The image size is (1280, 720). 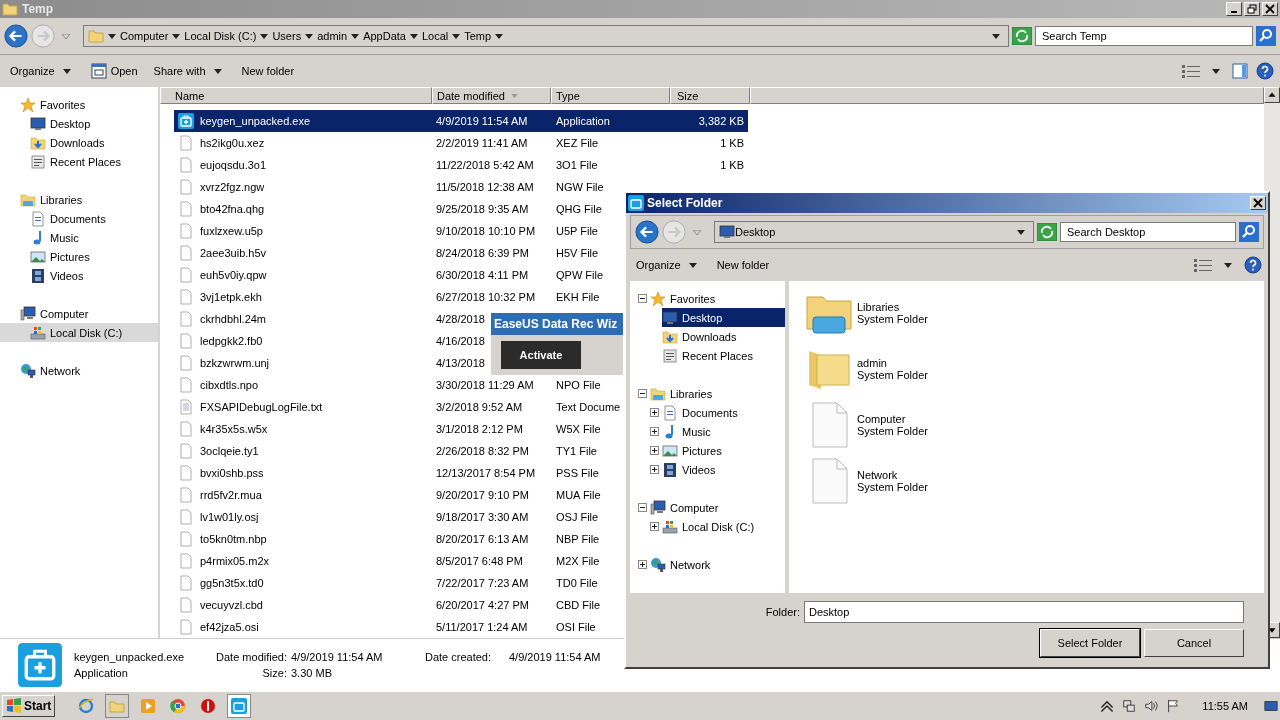 I want to click on restore-button, so click(x=1252, y=9).